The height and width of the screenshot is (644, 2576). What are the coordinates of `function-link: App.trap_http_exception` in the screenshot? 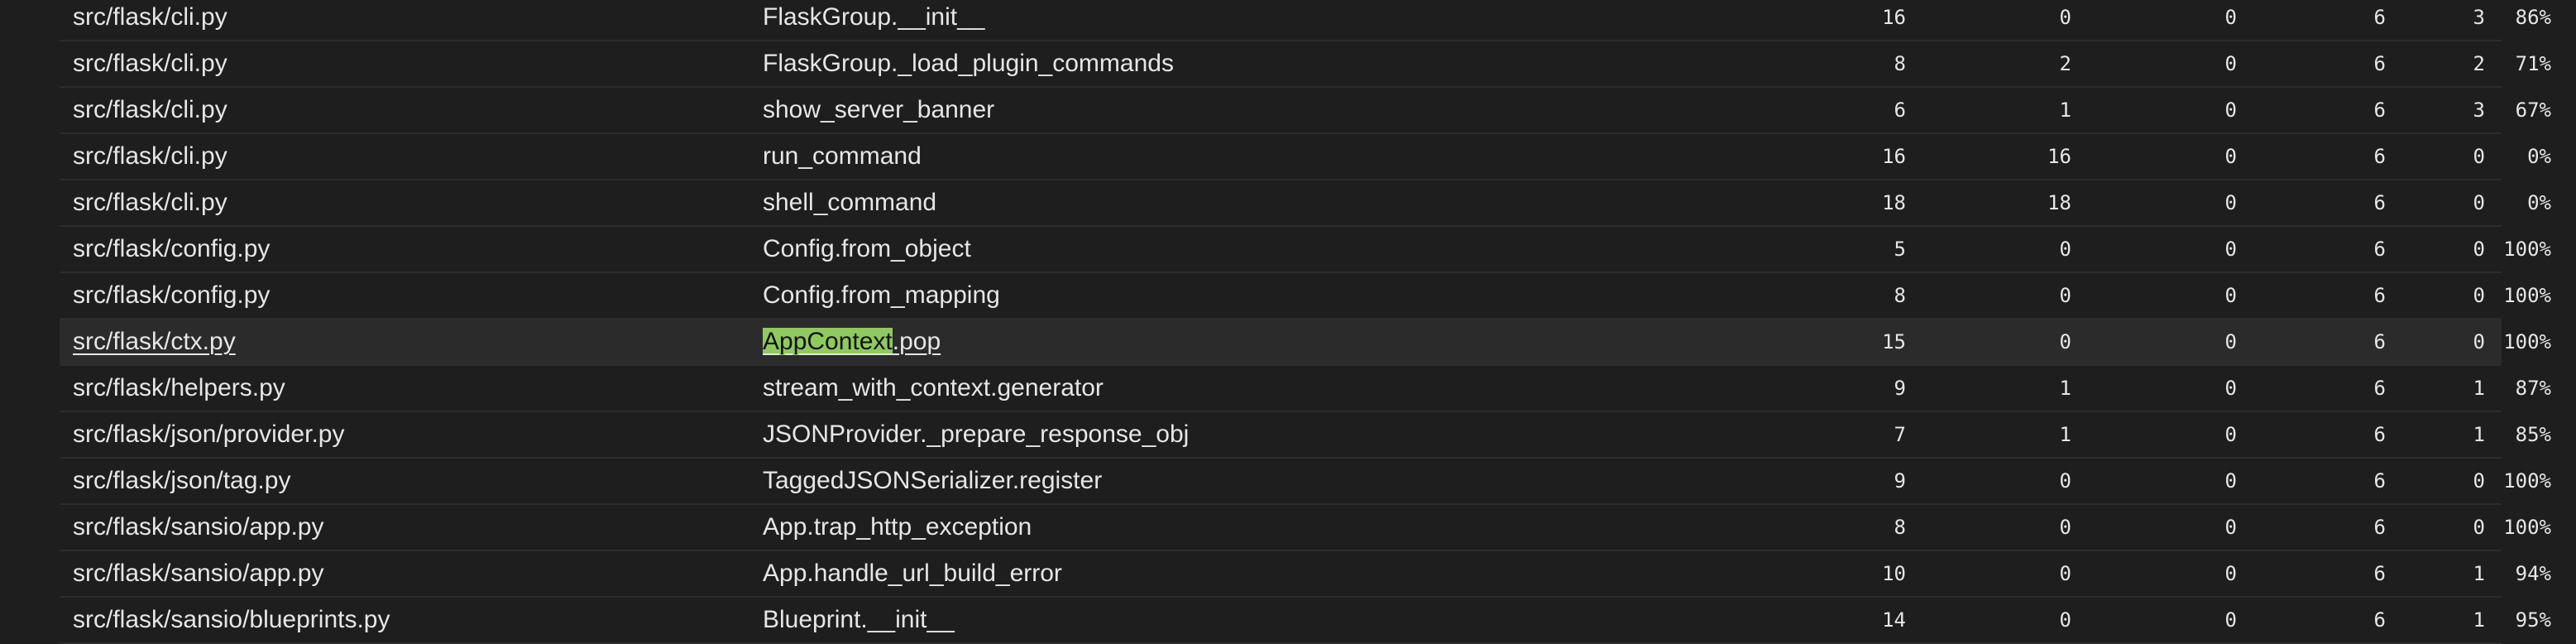 It's located at (897, 527).